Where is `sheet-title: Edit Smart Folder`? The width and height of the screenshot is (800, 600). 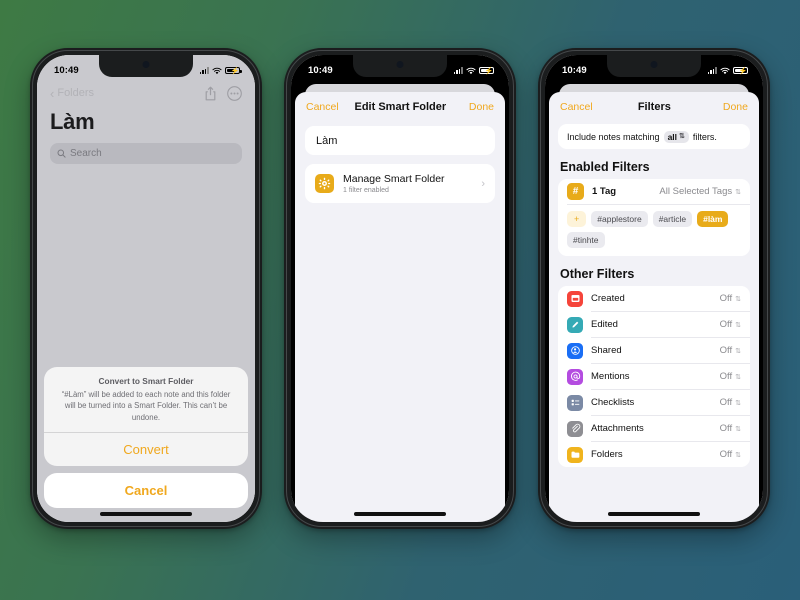 sheet-title: Edit Smart Folder is located at coordinates (400, 107).